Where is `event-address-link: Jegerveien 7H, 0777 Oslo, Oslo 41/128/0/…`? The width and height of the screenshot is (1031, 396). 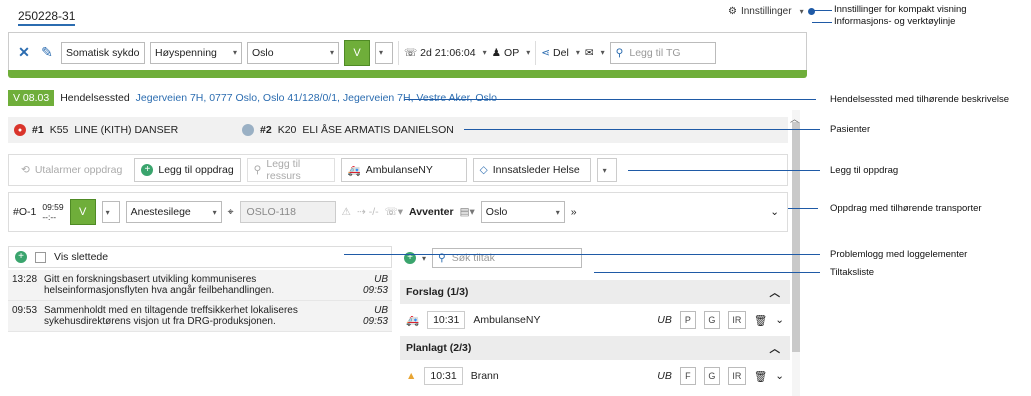
event-address-link: Jegerveien 7H, 0777 Oslo, Oslo 41/128/0/… is located at coordinates (316, 98).